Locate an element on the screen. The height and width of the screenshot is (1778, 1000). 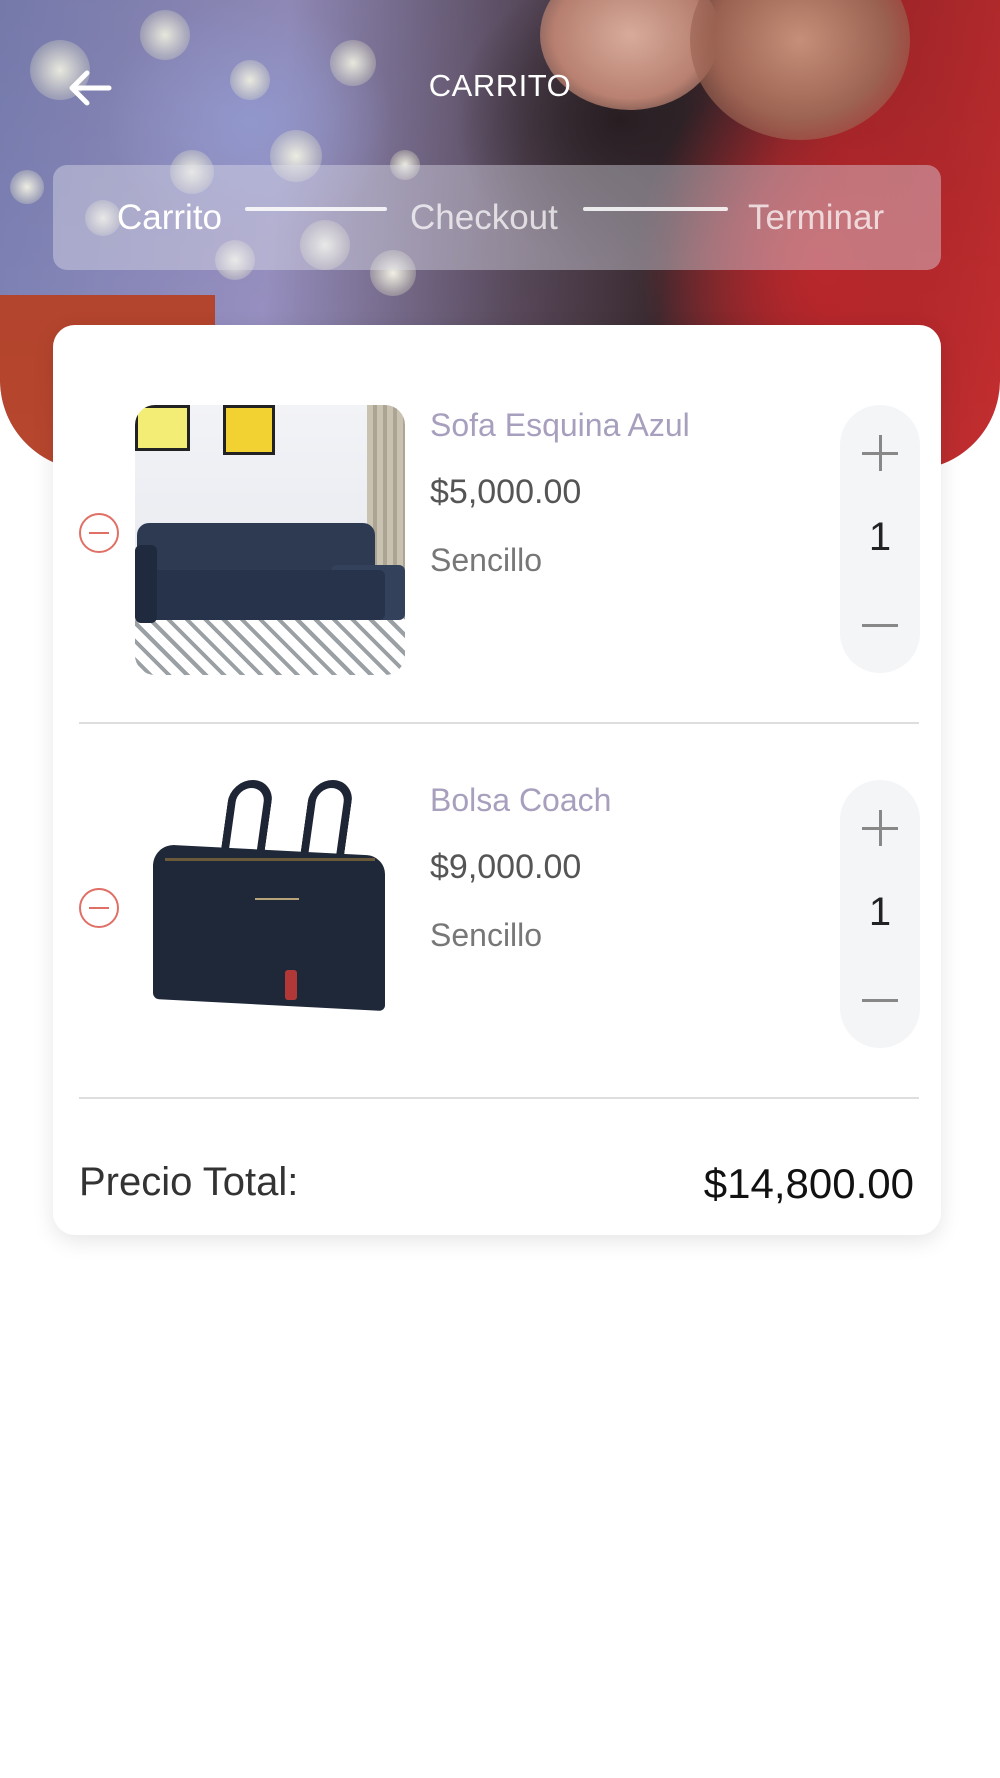
page-title: CARRITO is located at coordinates (500, 85).